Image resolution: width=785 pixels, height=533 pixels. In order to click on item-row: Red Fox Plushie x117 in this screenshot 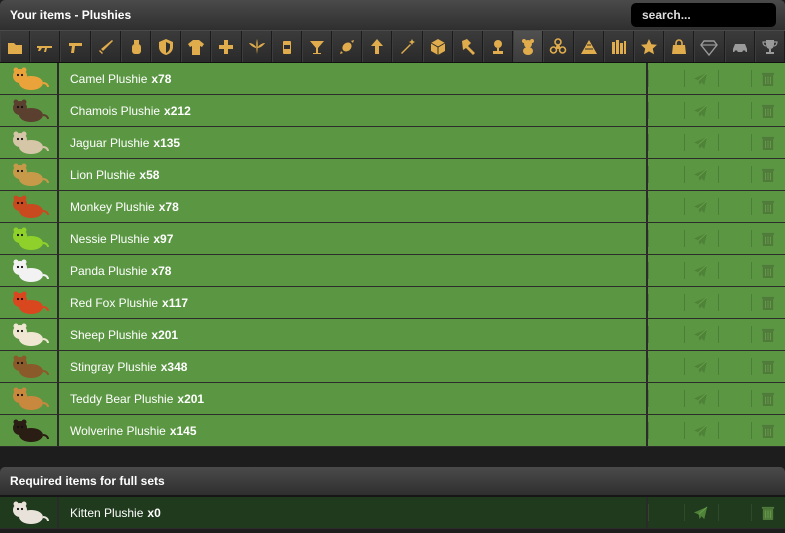, I will do `click(392, 303)`.